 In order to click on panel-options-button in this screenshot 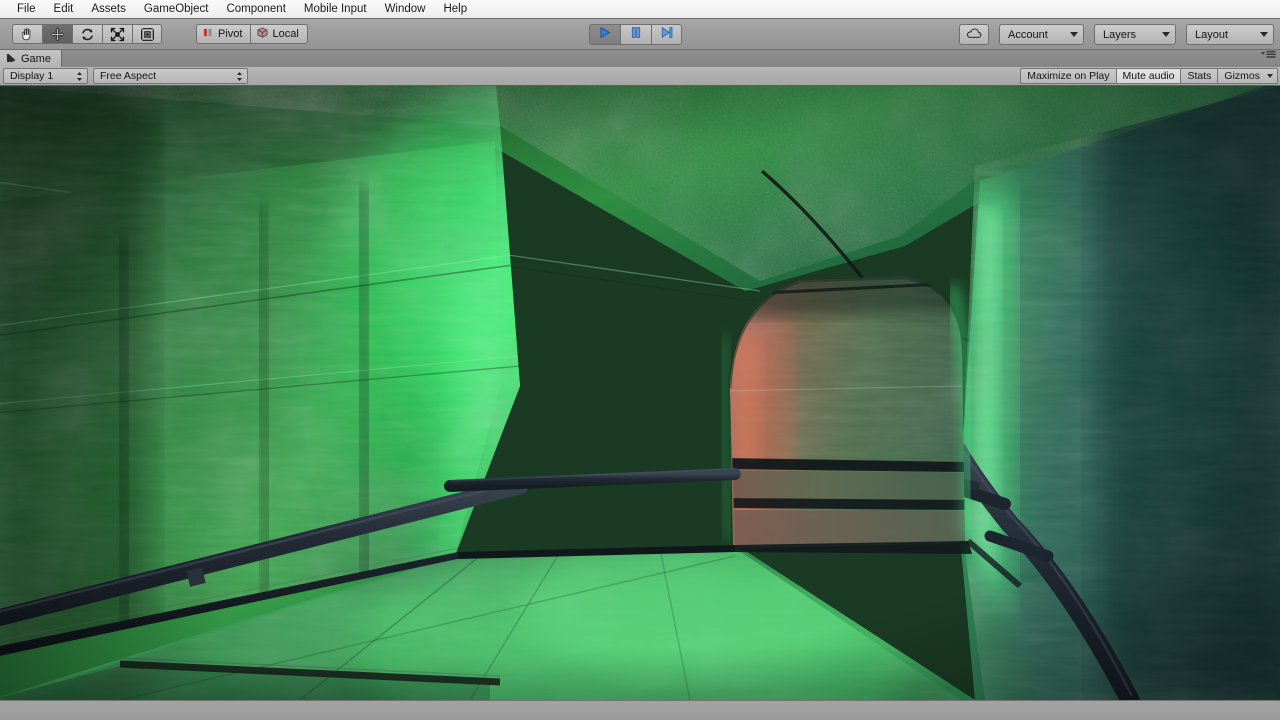, I will do `click(1267, 56)`.